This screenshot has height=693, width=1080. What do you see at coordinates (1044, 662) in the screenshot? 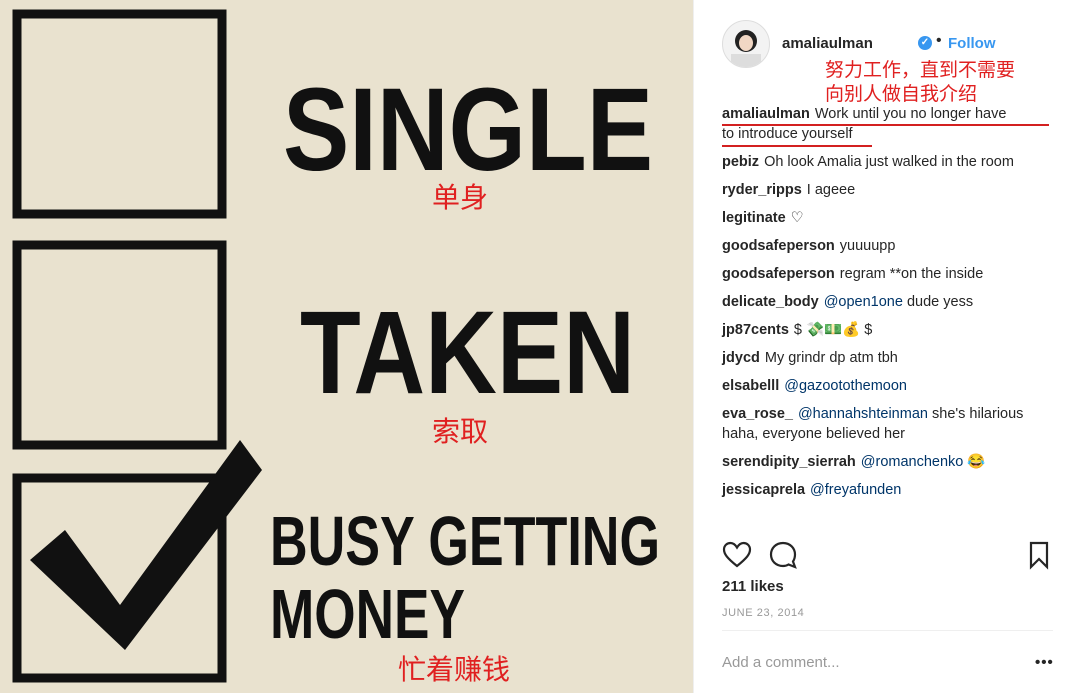
I see `more-options-icon: •••` at bounding box center [1044, 662].